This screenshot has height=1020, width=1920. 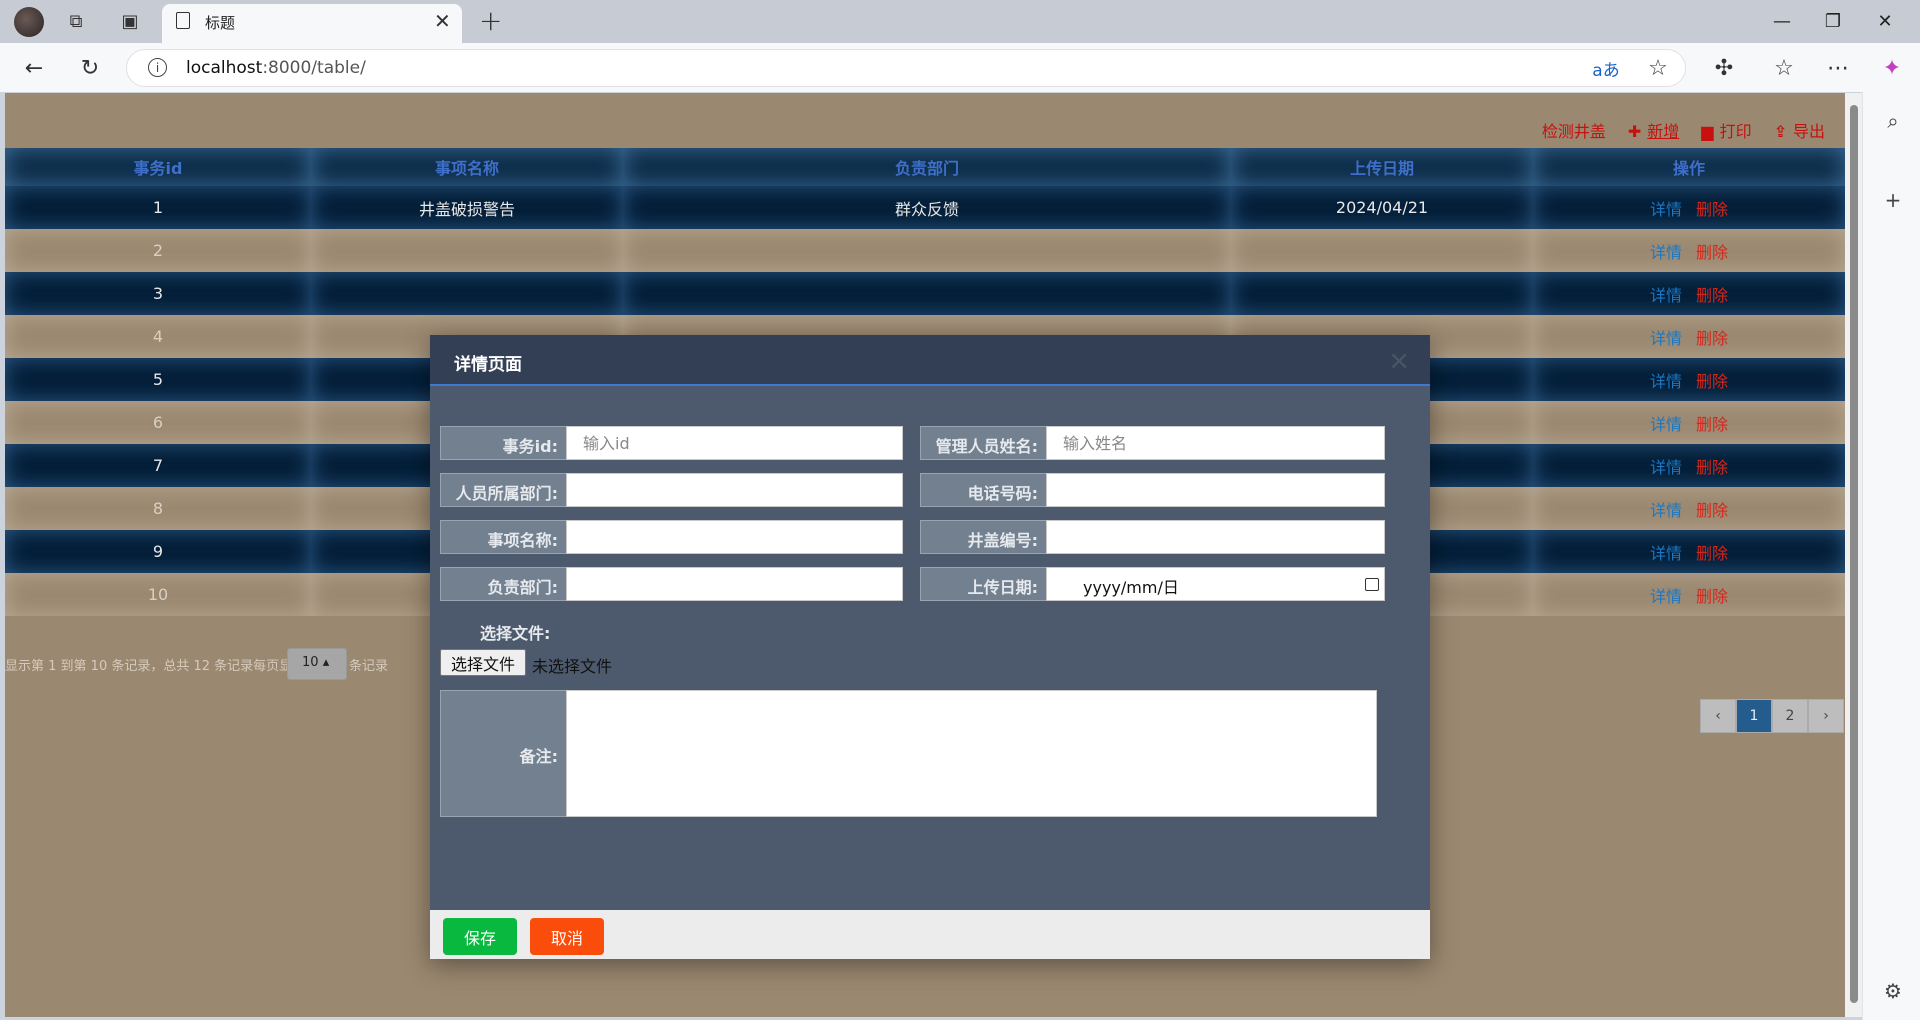 I want to click on scrollbar-thumb, so click(x=1854, y=554).